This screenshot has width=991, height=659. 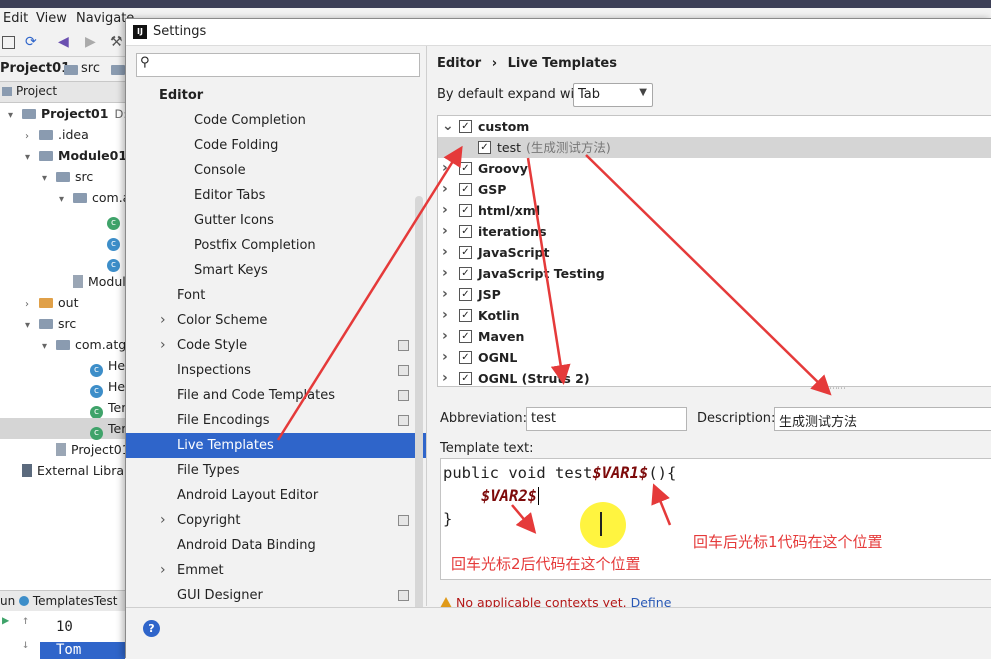 What do you see at coordinates (63, 156) in the screenshot?
I see `project-tree-row: ▾ Module01` at bounding box center [63, 156].